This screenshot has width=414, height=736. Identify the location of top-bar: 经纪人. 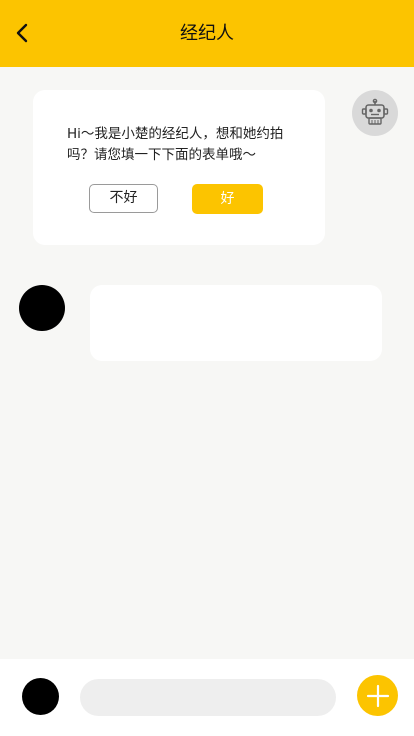
(207, 33).